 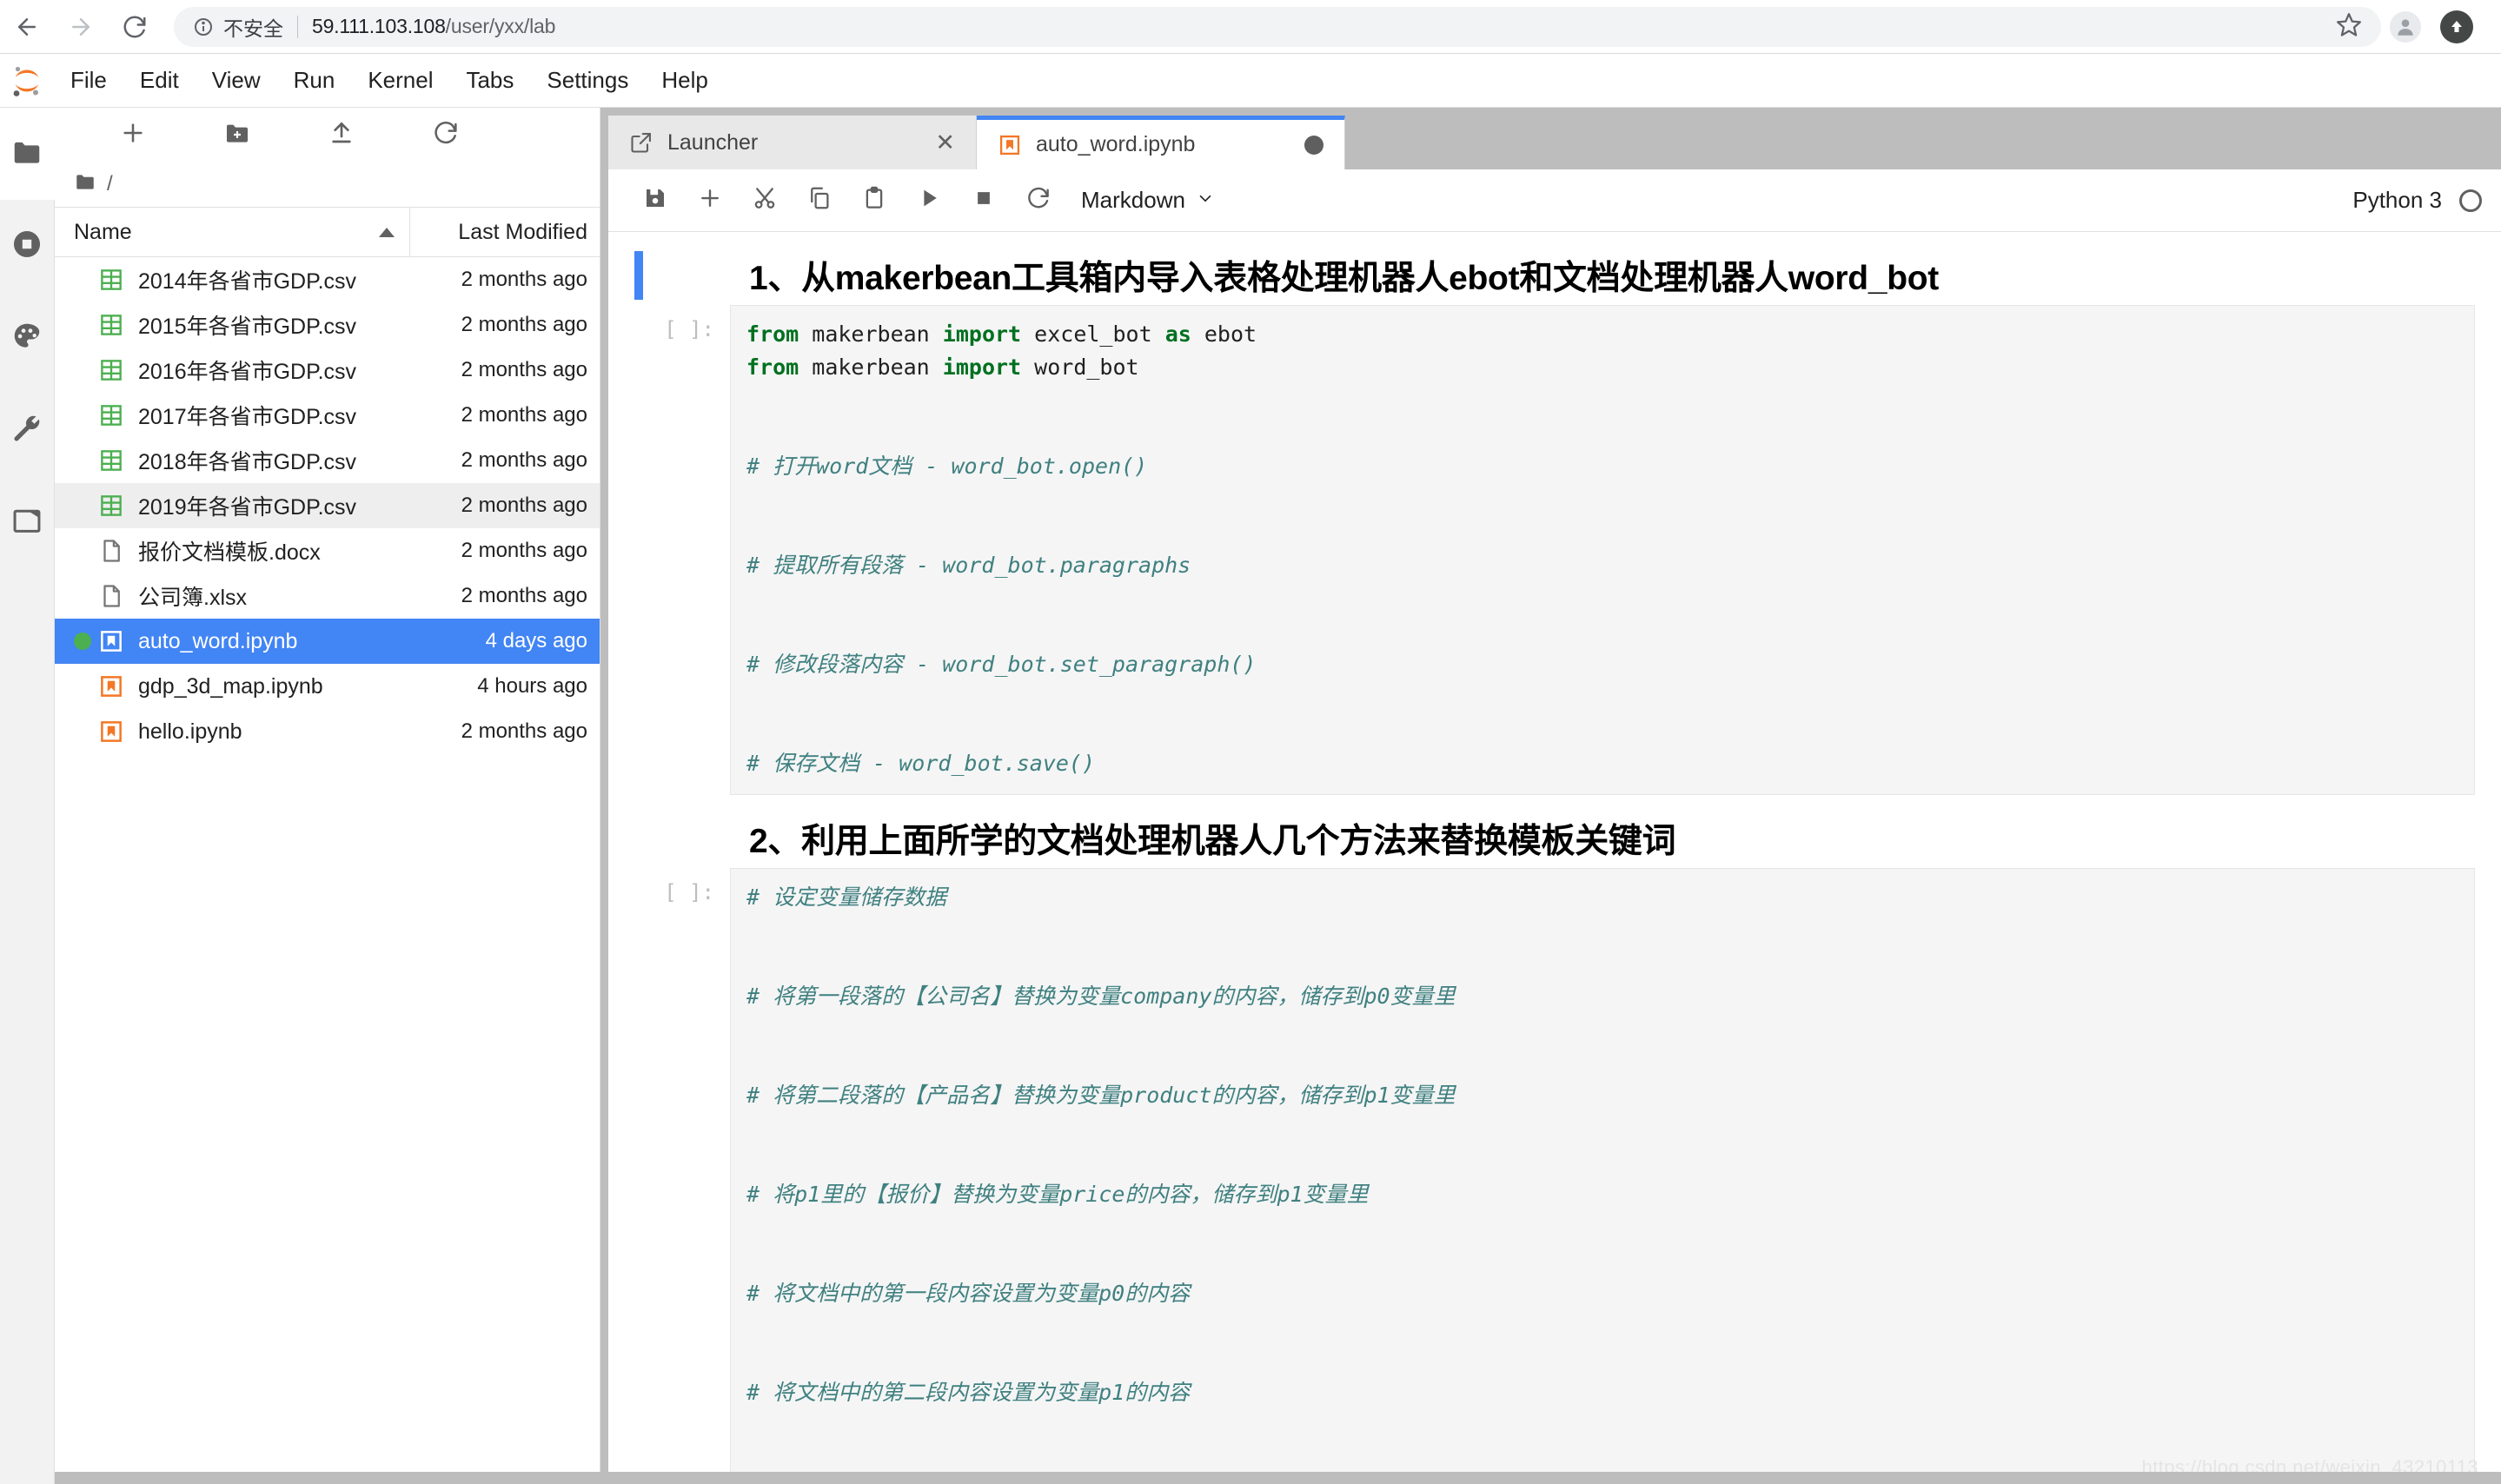 I want to click on file-list-item: 公司簿.xlsx 2 months ago, so click(x=327, y=596).